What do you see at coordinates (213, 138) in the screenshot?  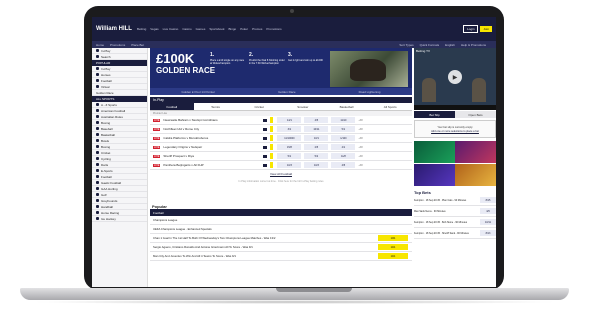 I see `match-teams: Caldra Platforms v Muroktroboros` at bounding box center [213, 138].